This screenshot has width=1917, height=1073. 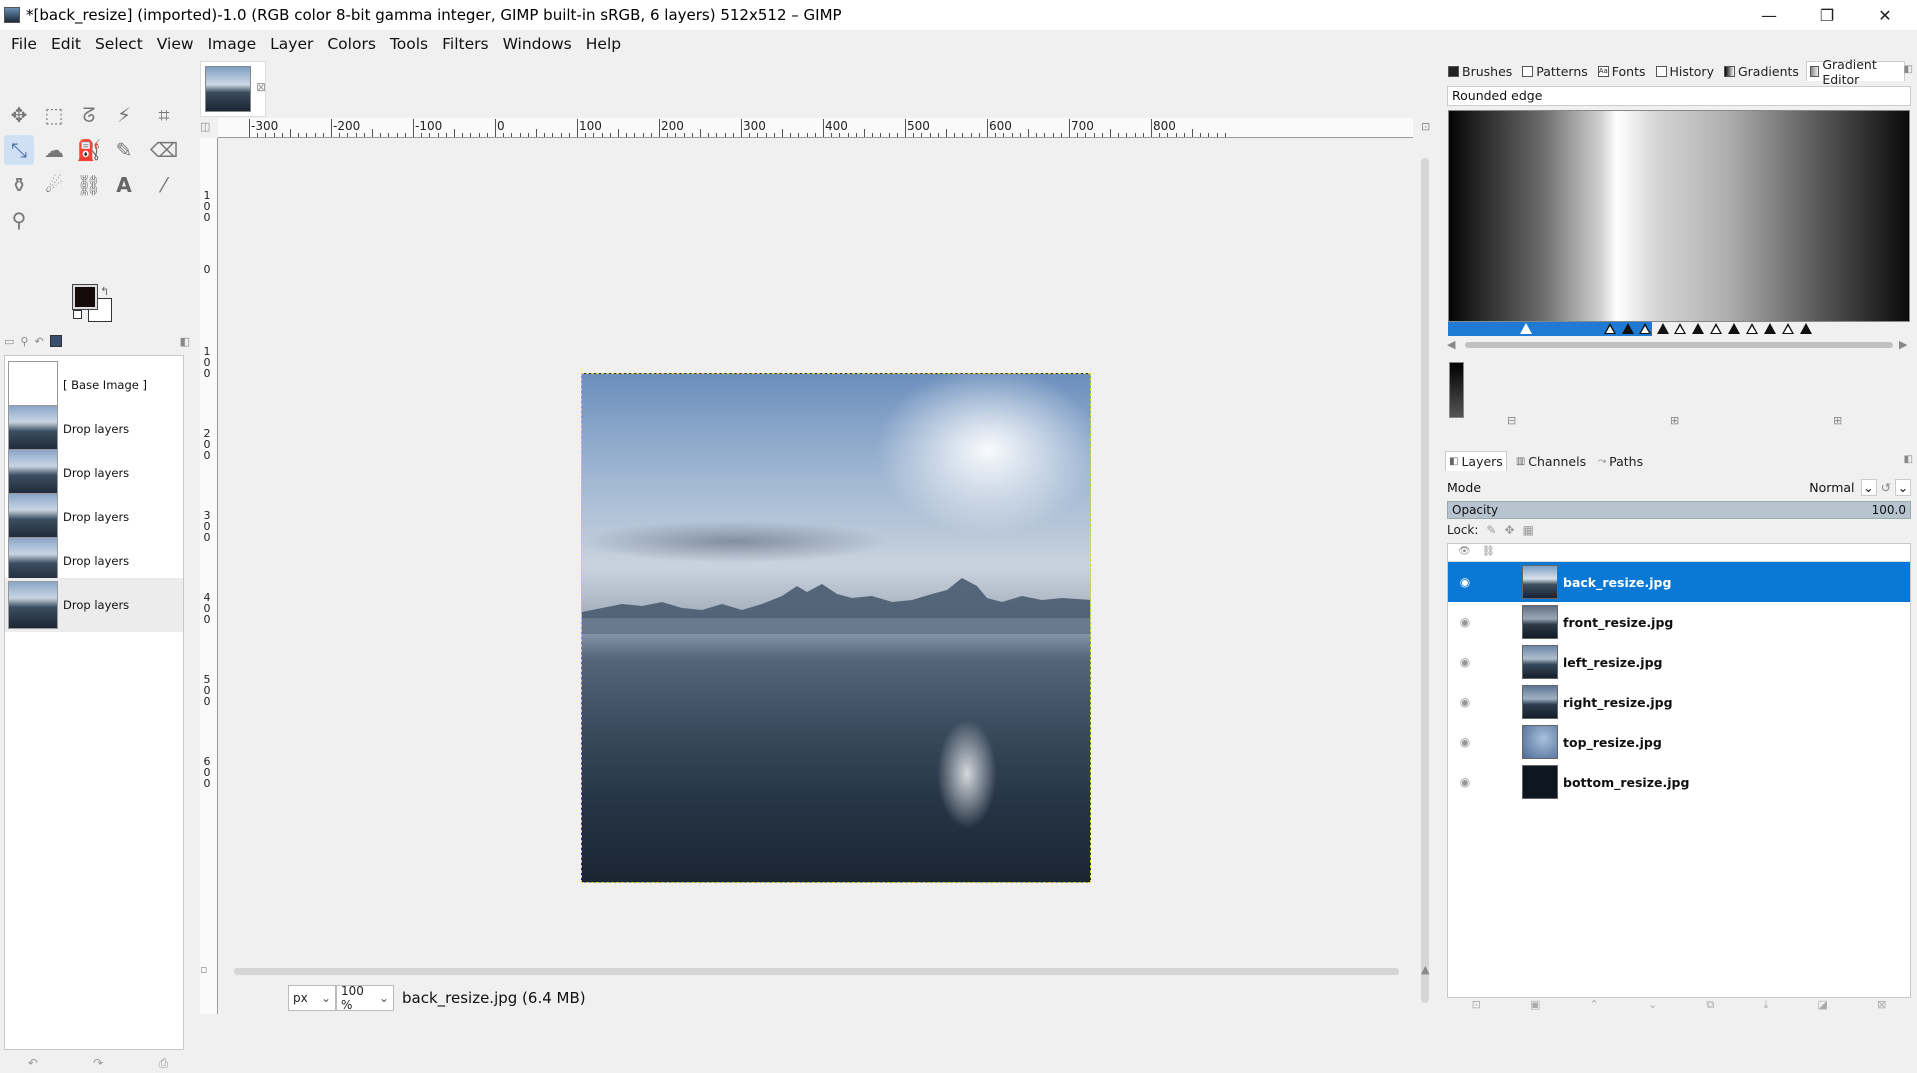 I want to click on menu-tools: Tools, so click(x=409, y=44).